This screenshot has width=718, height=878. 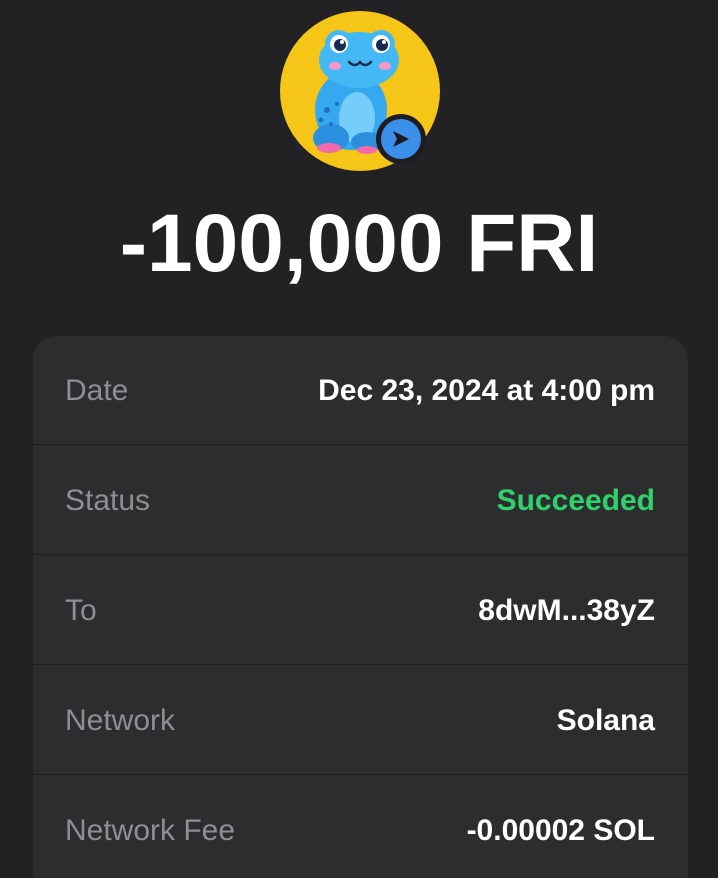 I want to click on transaction-amount: -100,000 FRI, so click(x=359, y=243).